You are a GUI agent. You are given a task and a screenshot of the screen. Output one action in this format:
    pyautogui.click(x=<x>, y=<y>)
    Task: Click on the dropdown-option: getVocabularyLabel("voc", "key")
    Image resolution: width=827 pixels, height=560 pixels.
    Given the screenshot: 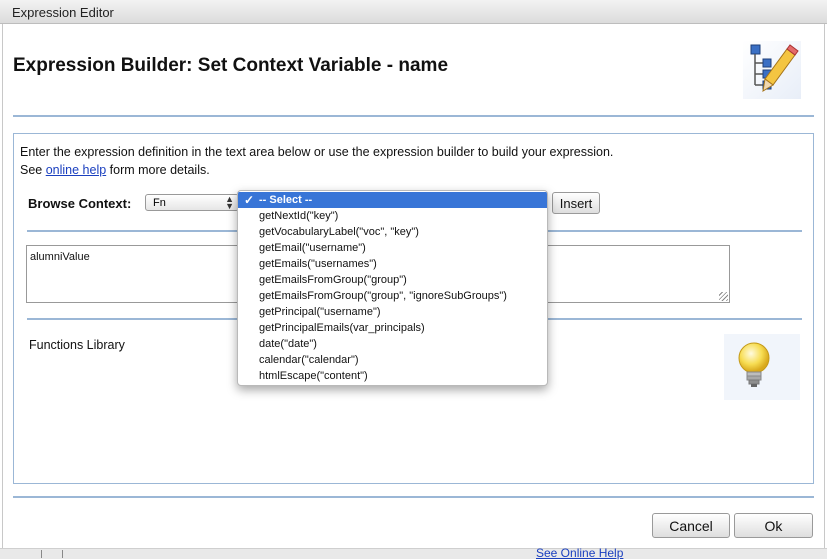 What is the action you would take?
    pyautogui.click(x=392, y=232)
    